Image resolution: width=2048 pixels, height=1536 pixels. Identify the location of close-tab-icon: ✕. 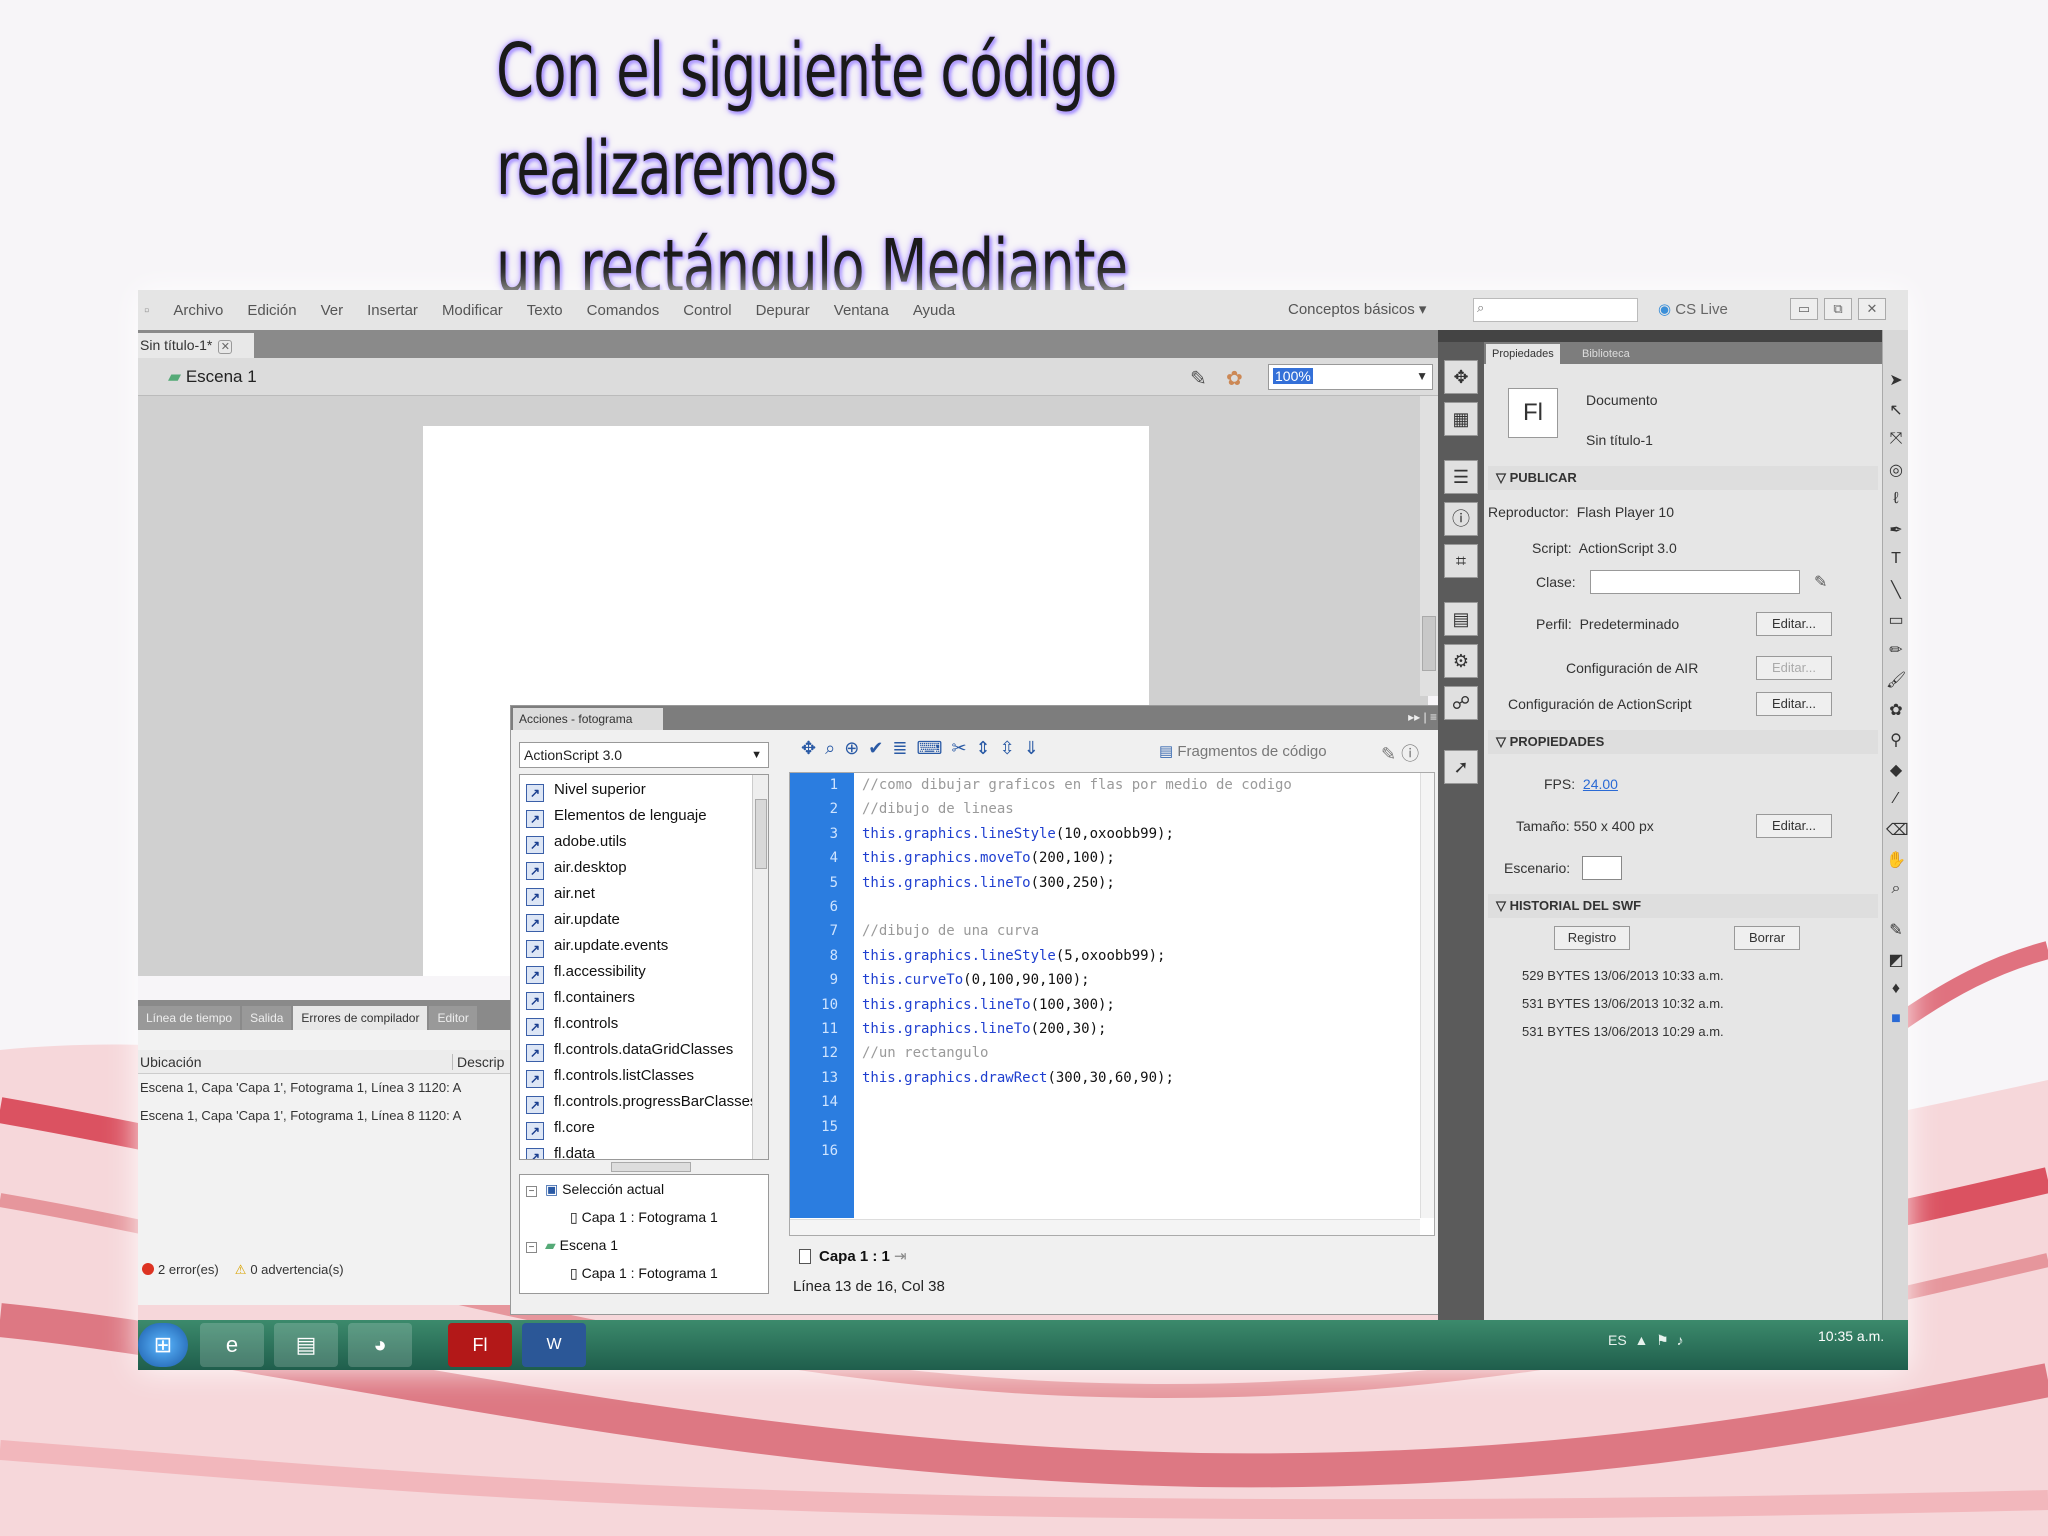
(225, 347).